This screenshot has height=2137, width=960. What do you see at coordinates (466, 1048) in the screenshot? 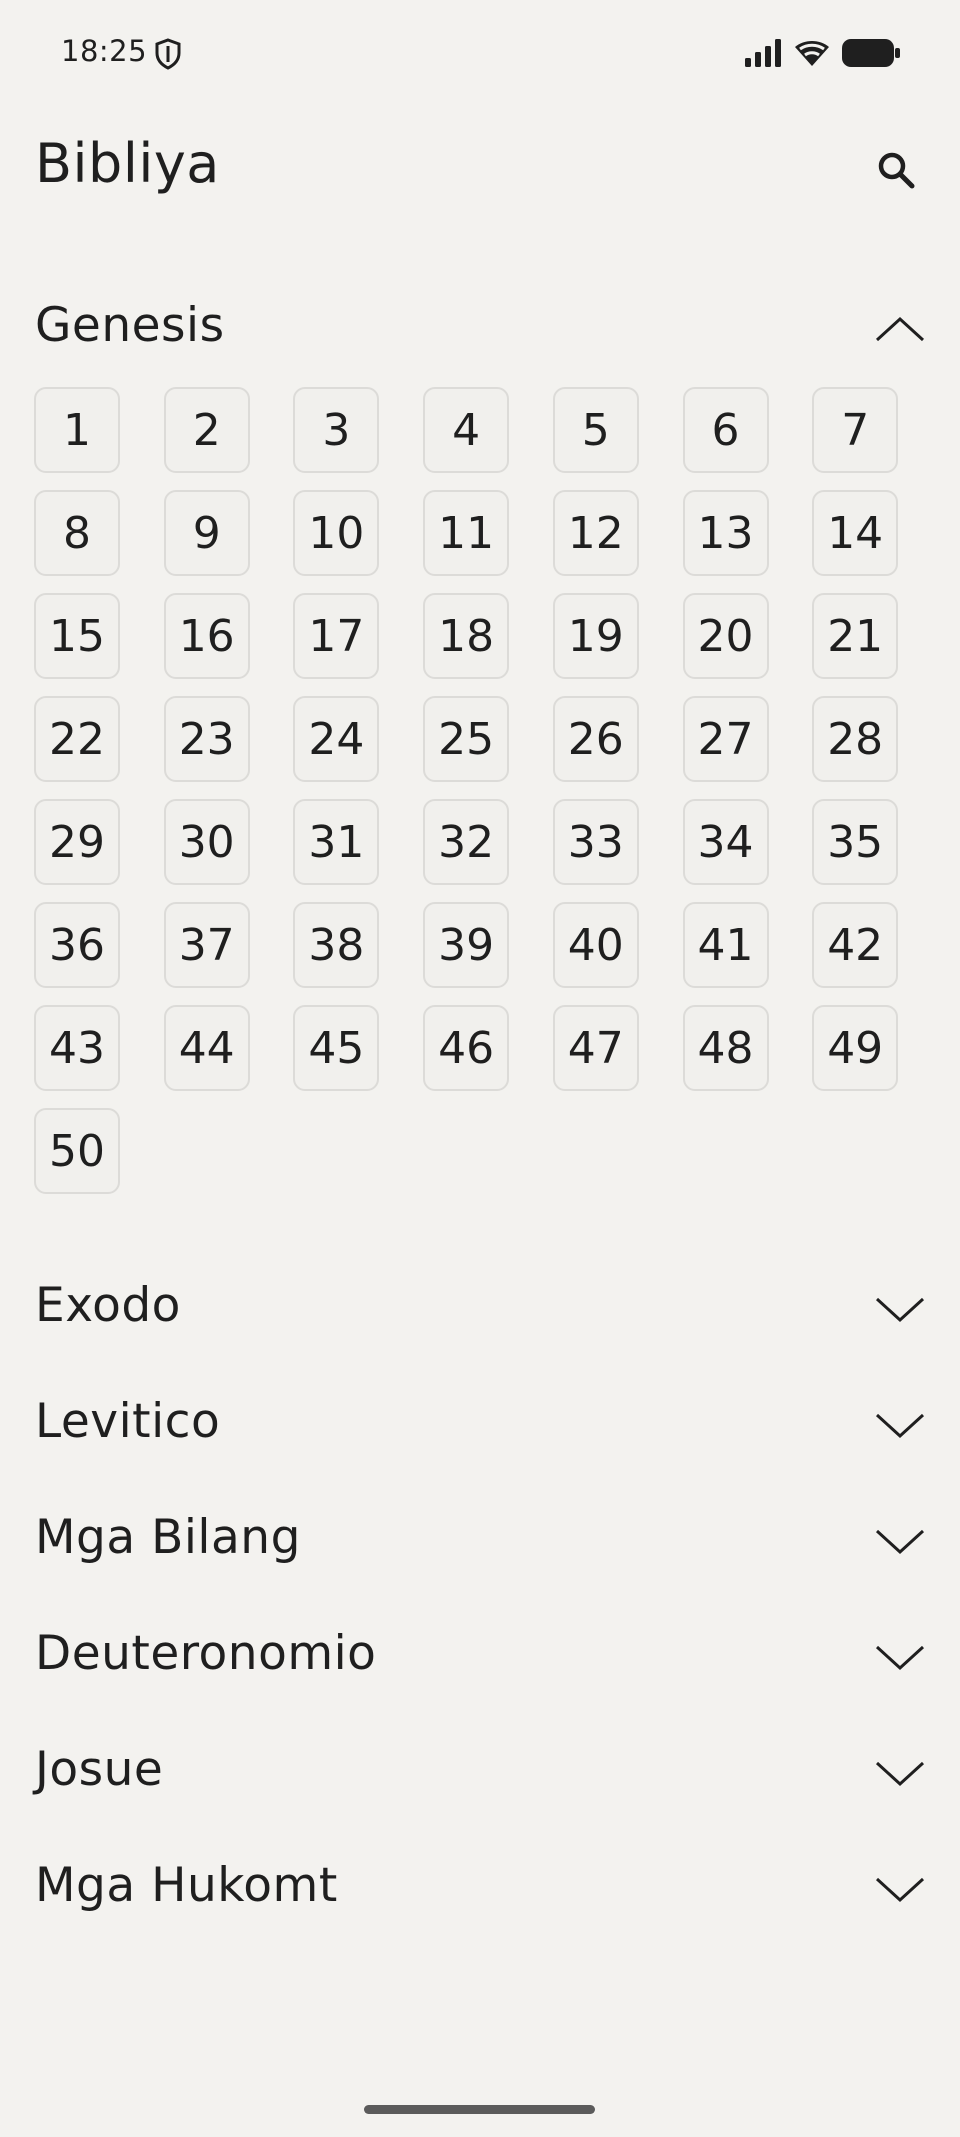
I see `chapter-button: 46` at bounding box center [466, 1048].